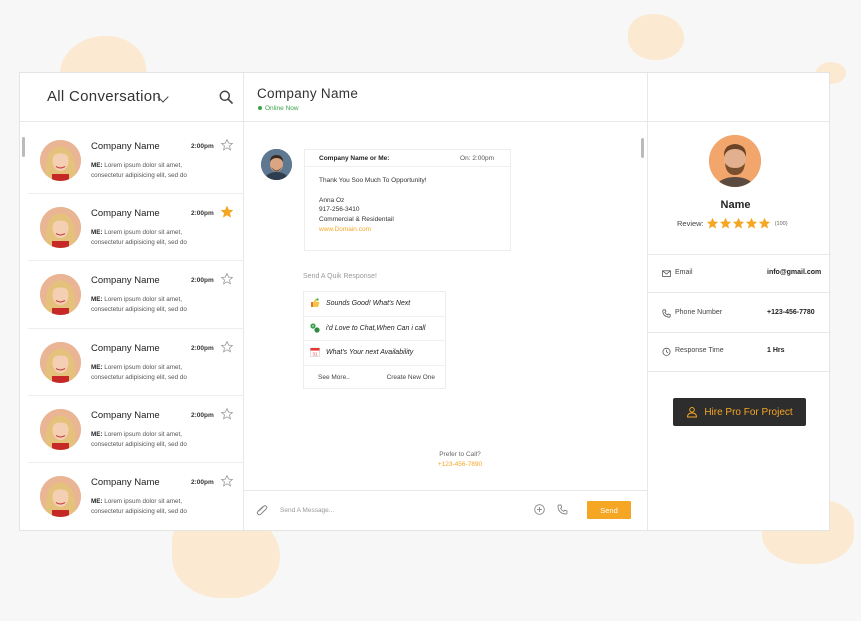  Describe the element at coordinates (781, 223) in the screenshot. I see `review-count: (100)` at that location.